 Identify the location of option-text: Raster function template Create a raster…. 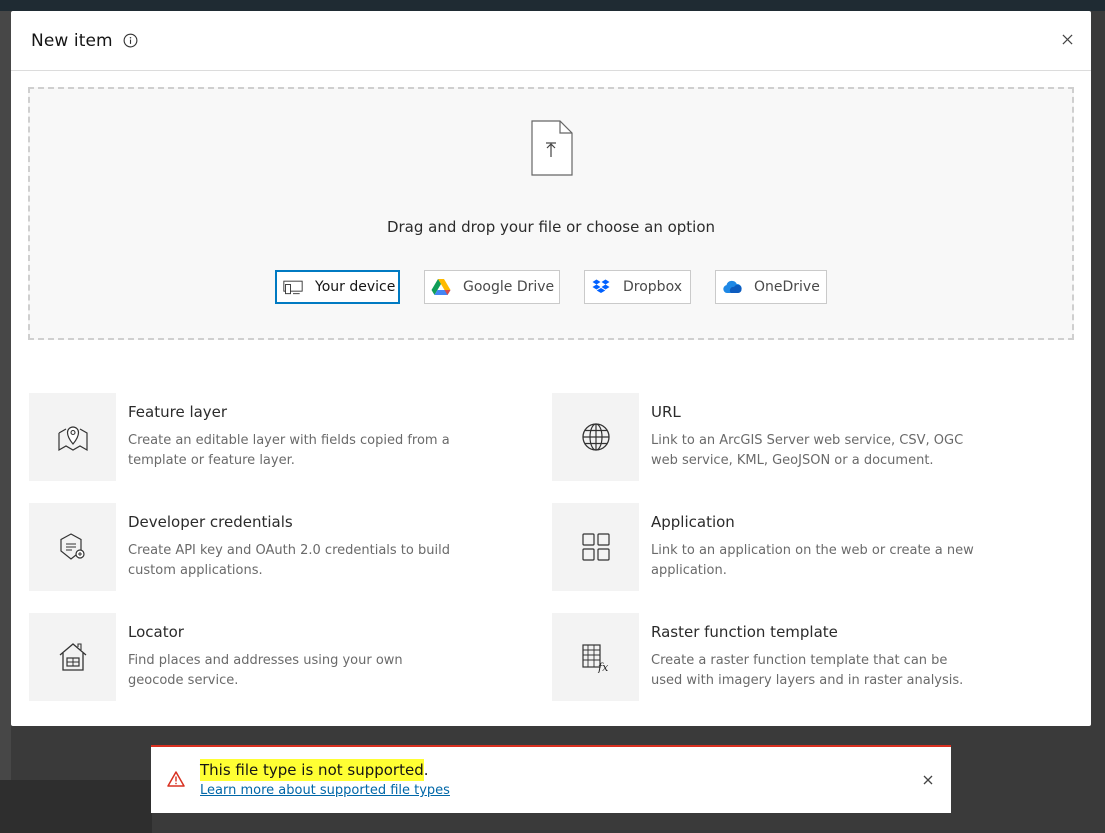
(809, 657).